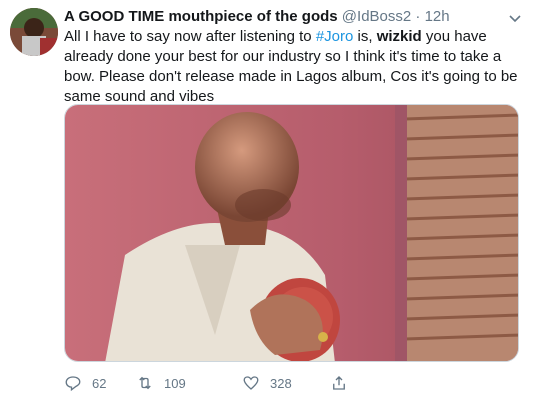  What do you see at coordinates (201, 16) in the screenshot?
I see `display-name: A GOOD TIME mouthpiece of the gods` at bounding box center [201, 16].